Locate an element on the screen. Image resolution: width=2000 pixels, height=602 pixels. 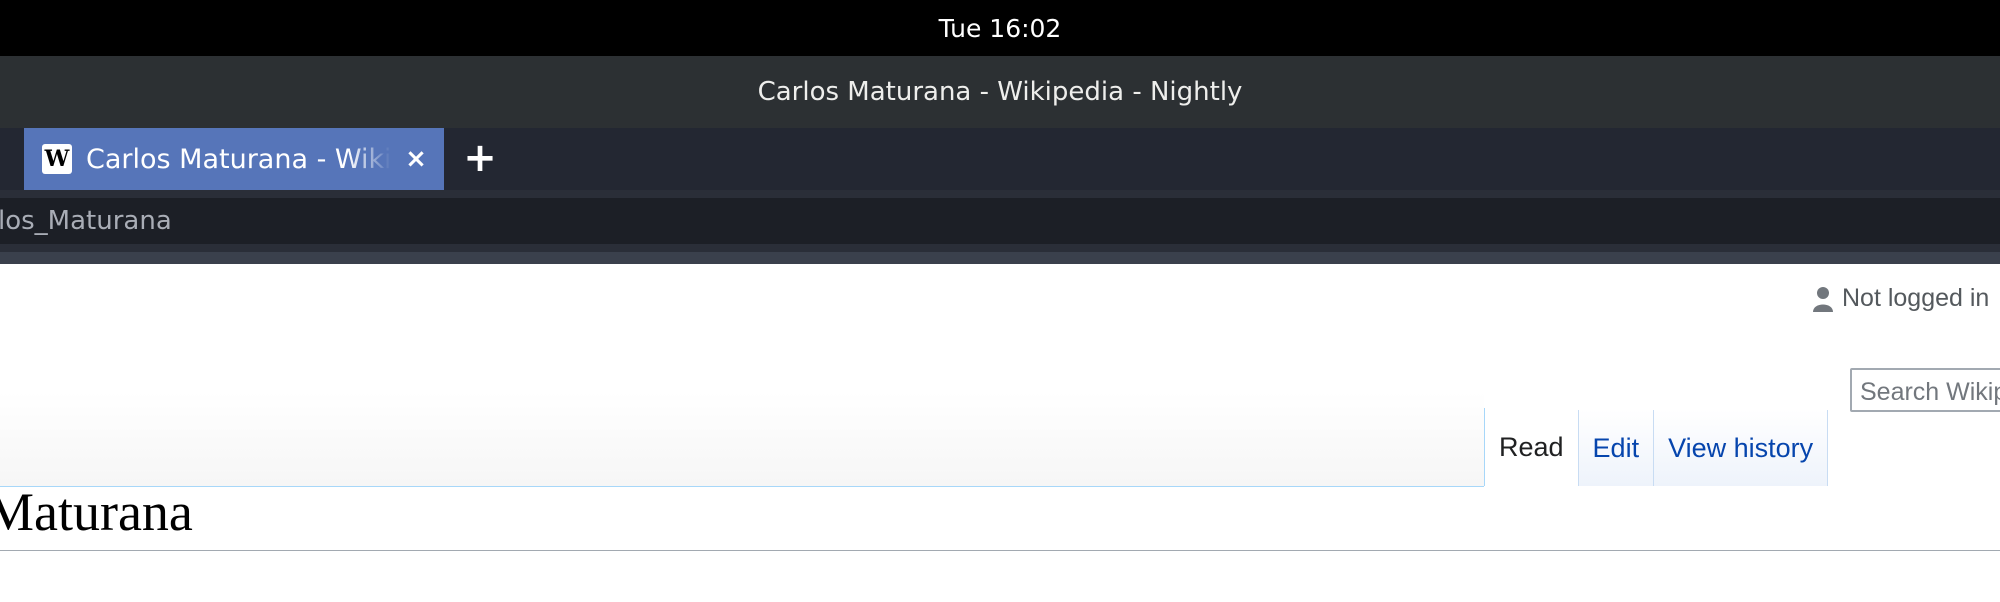
window-title: Carlos Maturana - Wikipedia - Nightly is located at coordinates (1000, 92).